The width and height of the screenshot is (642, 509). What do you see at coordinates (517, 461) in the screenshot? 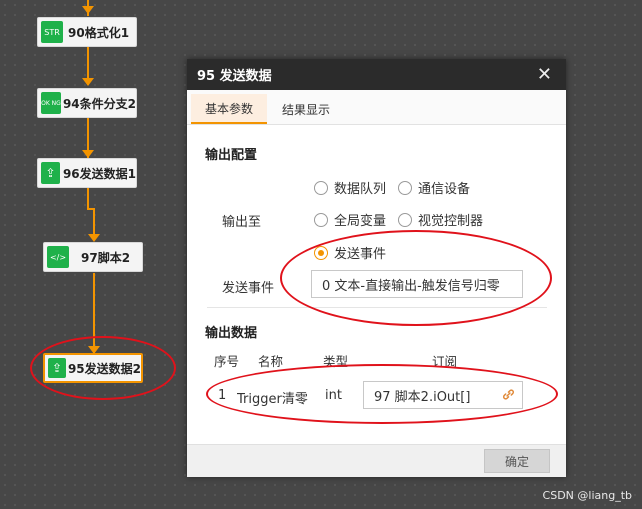
I see `ok-button: 确定` at bounding box center [517, 461].